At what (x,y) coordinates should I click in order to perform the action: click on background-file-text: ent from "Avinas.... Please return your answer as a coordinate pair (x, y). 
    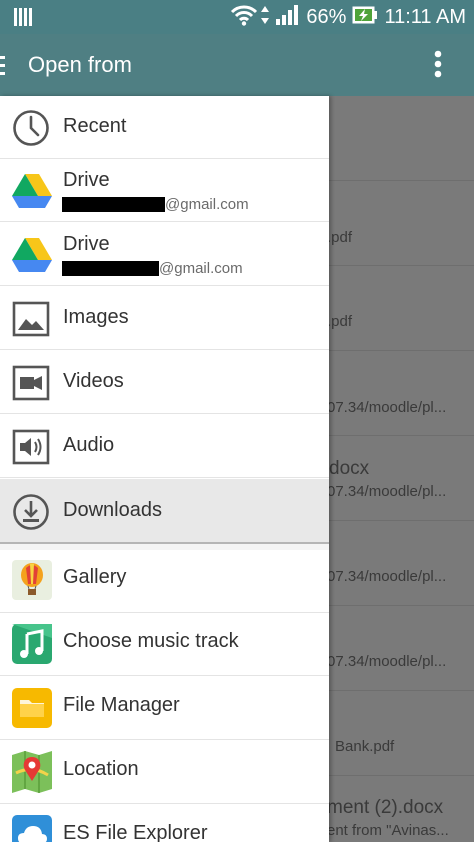
    Looking at the image, I should click on (388, 830).